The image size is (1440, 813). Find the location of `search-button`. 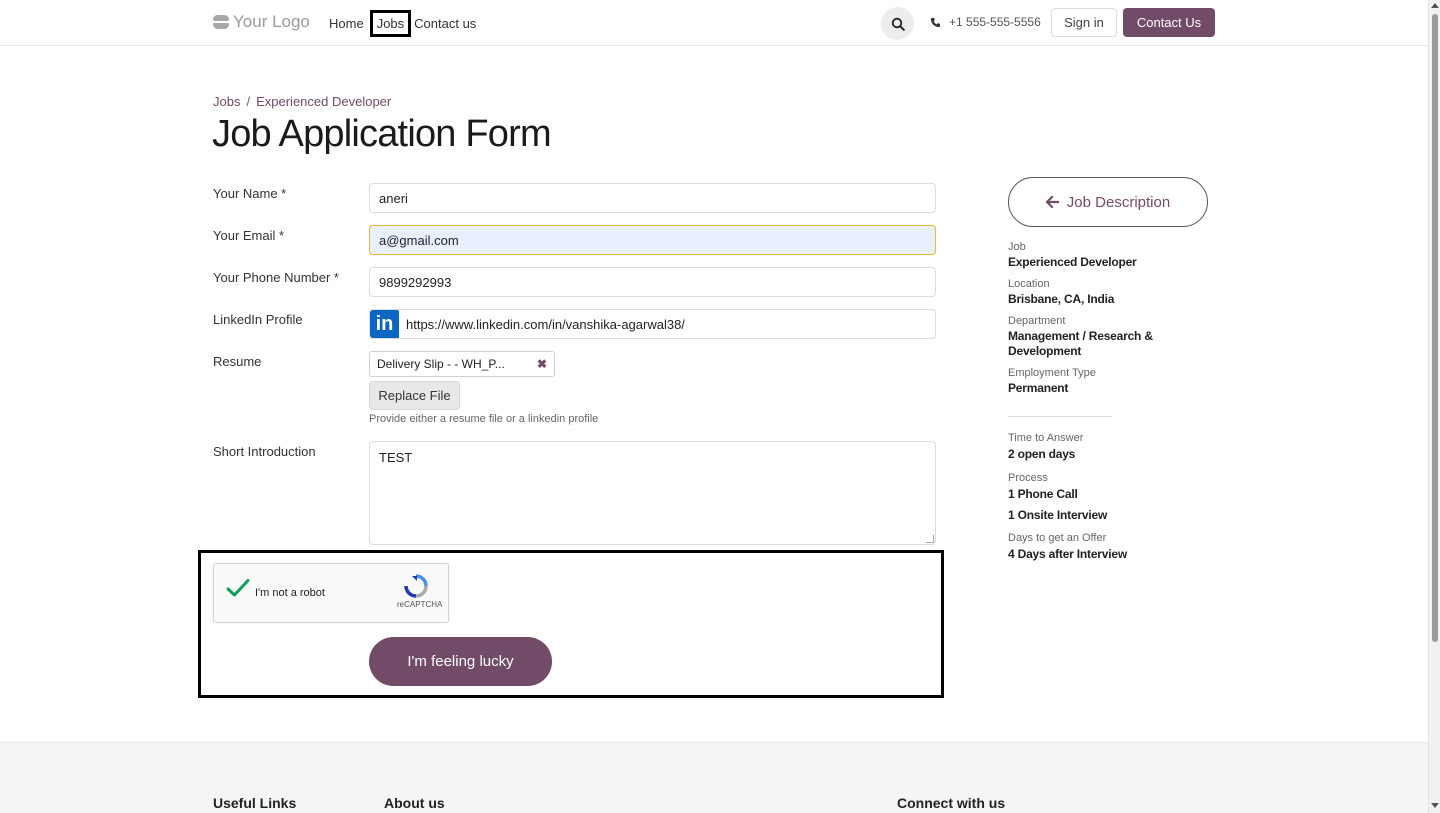

search-button is located at coordinates (897, 23).